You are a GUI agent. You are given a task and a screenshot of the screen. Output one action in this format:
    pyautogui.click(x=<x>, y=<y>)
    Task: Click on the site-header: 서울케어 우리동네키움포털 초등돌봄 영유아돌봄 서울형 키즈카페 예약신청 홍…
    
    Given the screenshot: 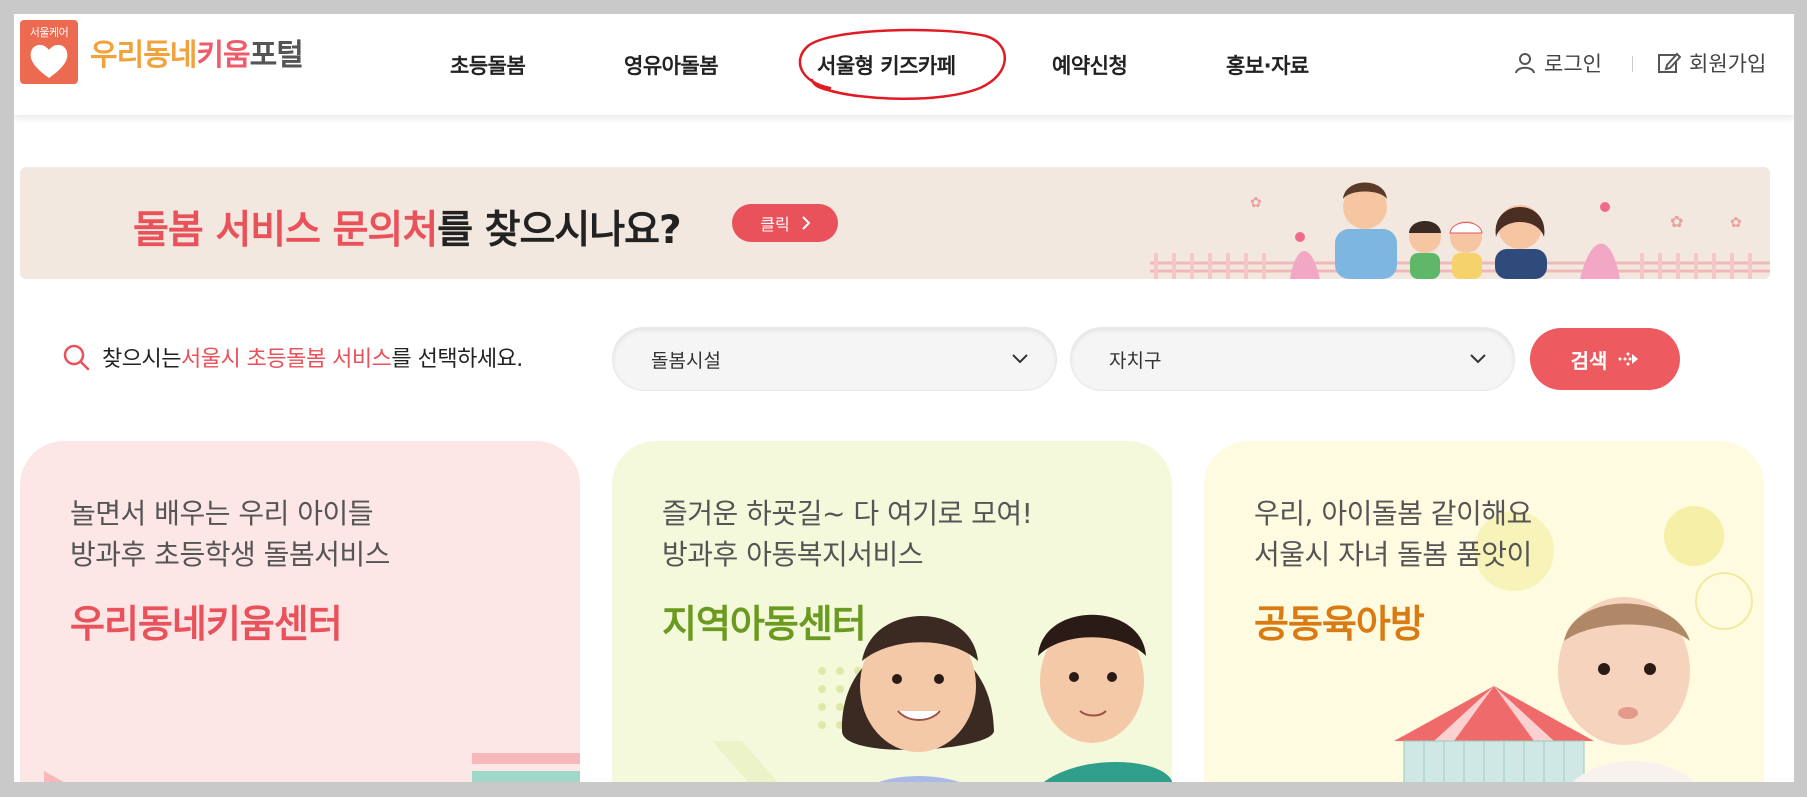 What is the action you would take?
    pyautogui.click(x=904, y=64)
    